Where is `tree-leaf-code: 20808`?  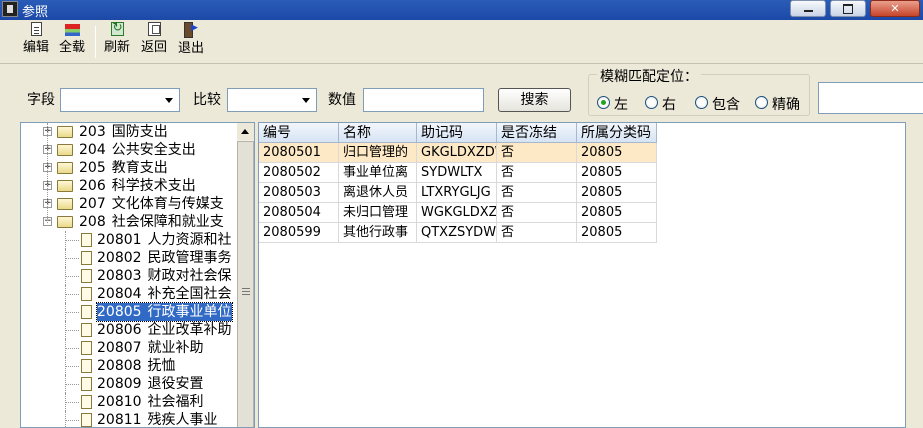
tree-leaf-code: 20808 is located at coordinates (119, 366).